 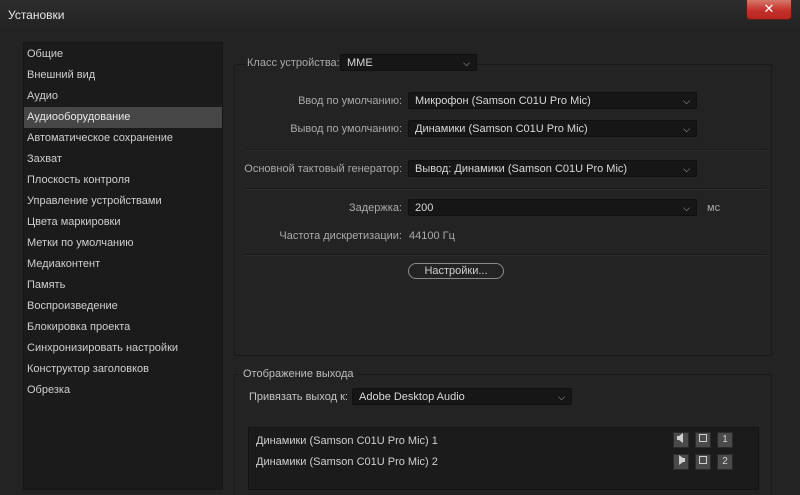 I want to click on list-item: Динамики (Samson C01U Pro Mic) 1, so click(x=347, y=441).